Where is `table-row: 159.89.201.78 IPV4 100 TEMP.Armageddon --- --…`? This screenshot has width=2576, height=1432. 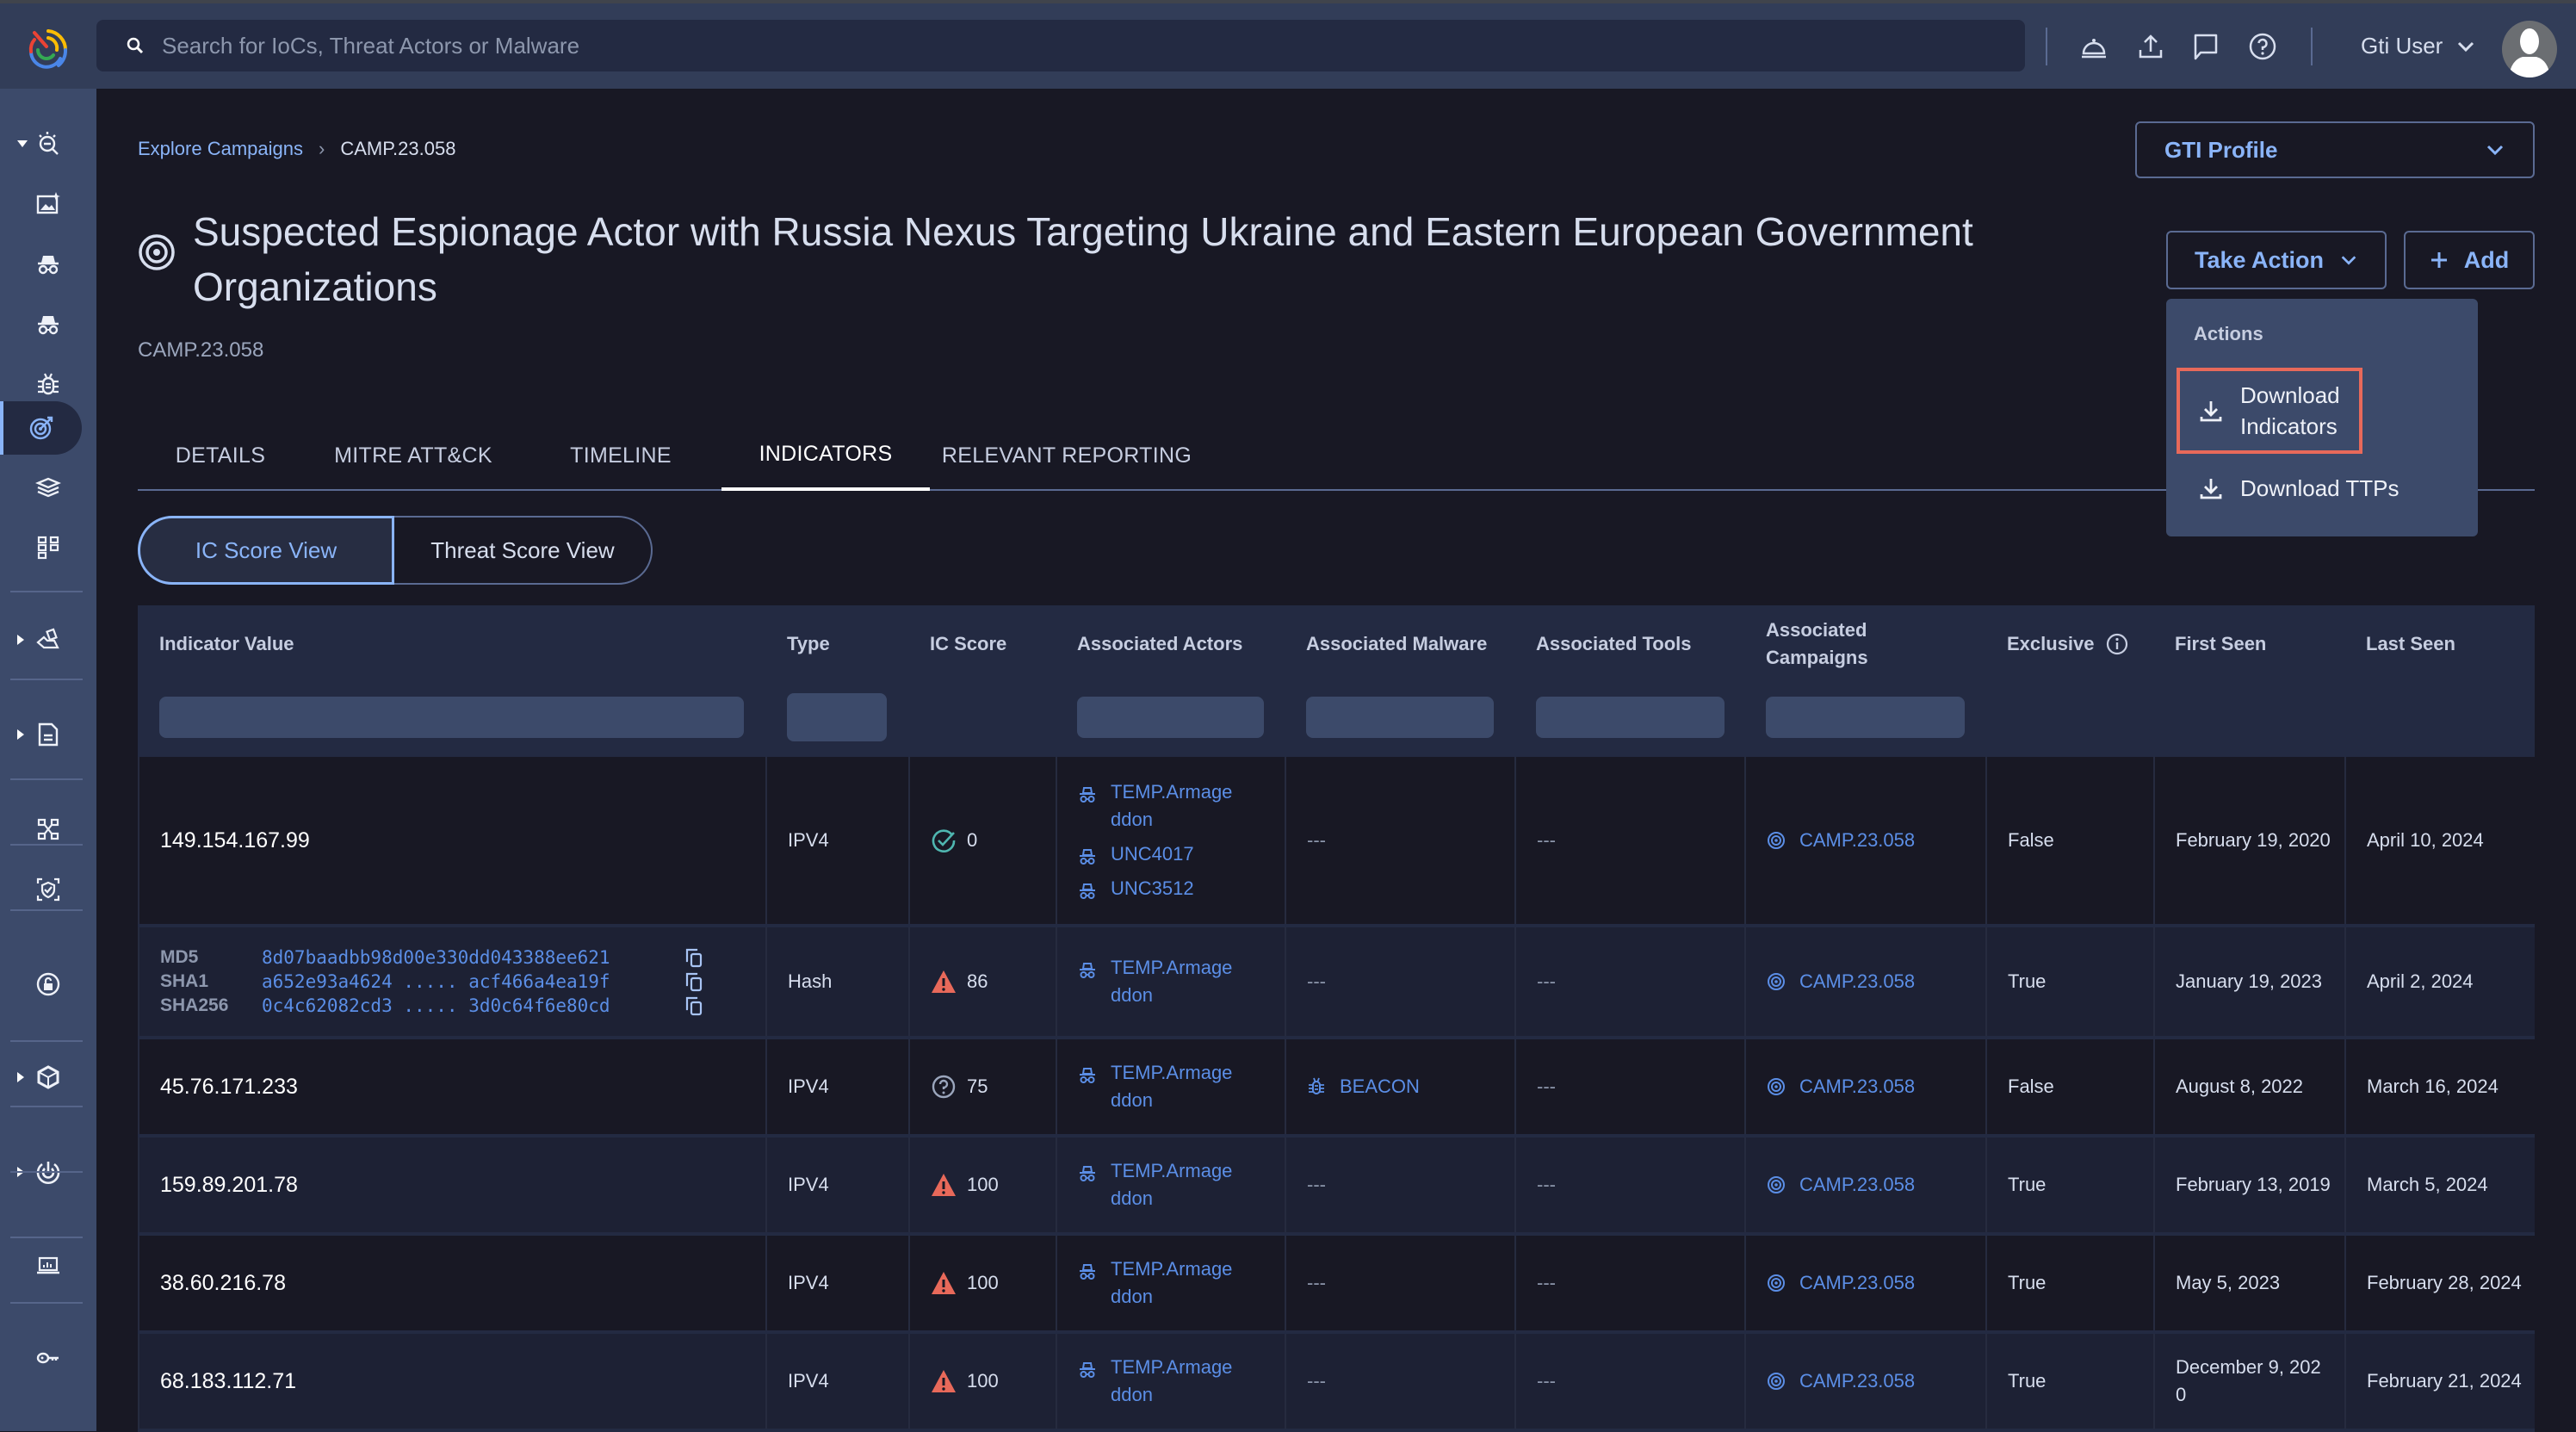 table-row: 159.89.201.78 IPV4 100 TEMP.Armageddon --- --… is located at coordinates (1337, 1187).